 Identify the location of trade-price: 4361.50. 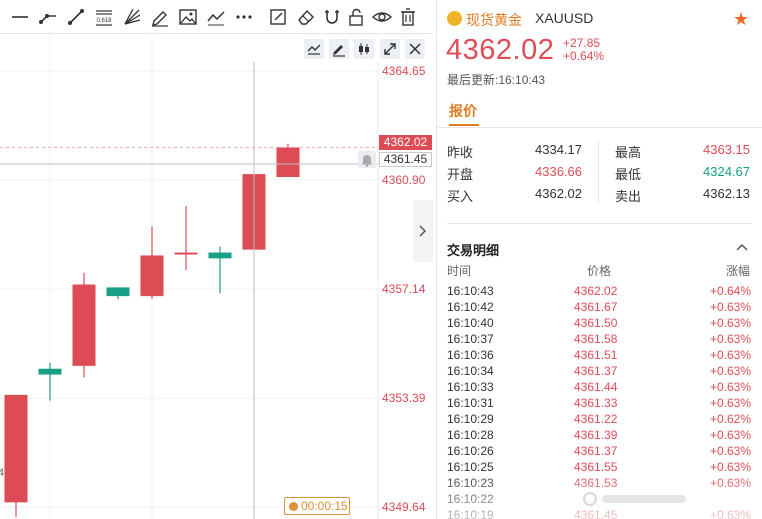
(596, 323).